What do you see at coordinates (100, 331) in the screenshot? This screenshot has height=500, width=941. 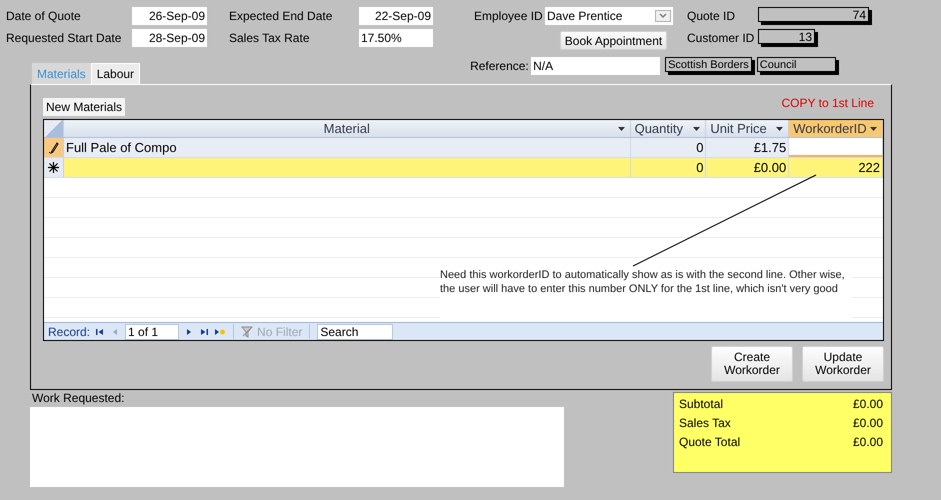 I see `first-record-icon` at bounding box center [100, 331].